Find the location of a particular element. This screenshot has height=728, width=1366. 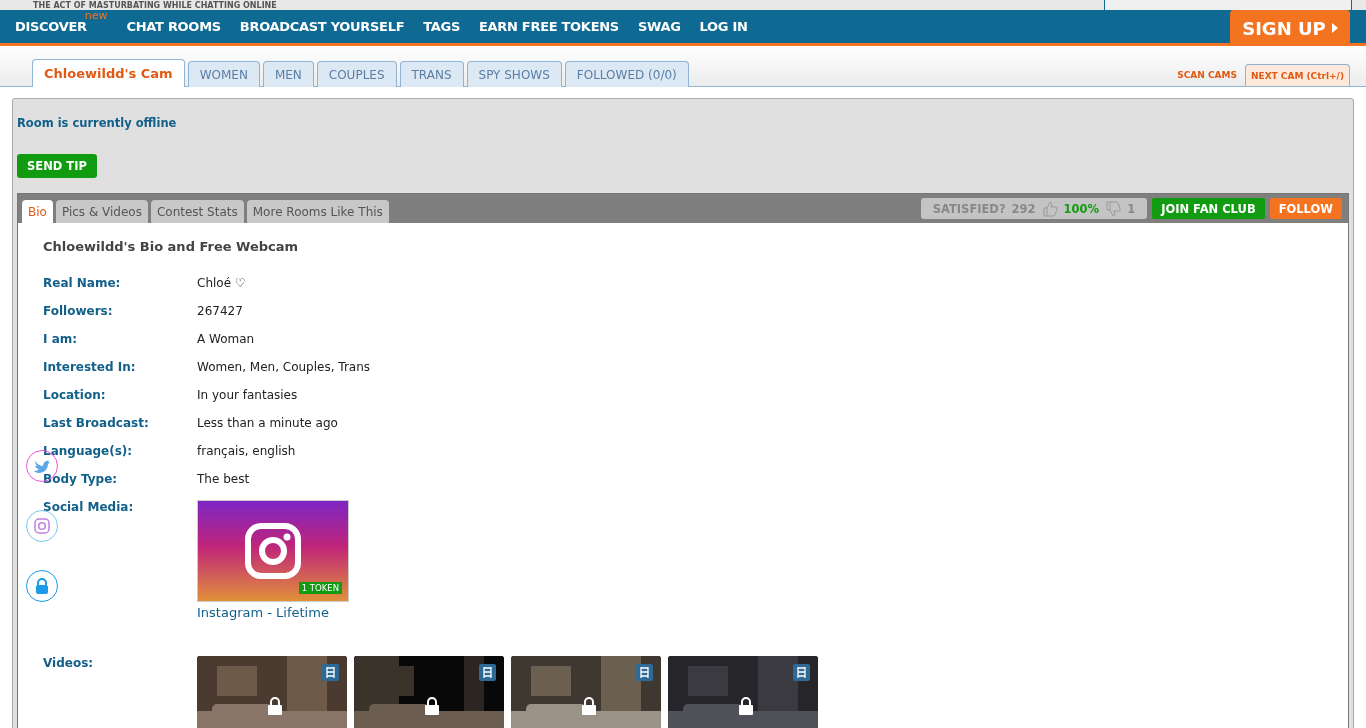

bio-title: Chloewildd's Bio and Free Webcam is located at coordinates (171, 246).